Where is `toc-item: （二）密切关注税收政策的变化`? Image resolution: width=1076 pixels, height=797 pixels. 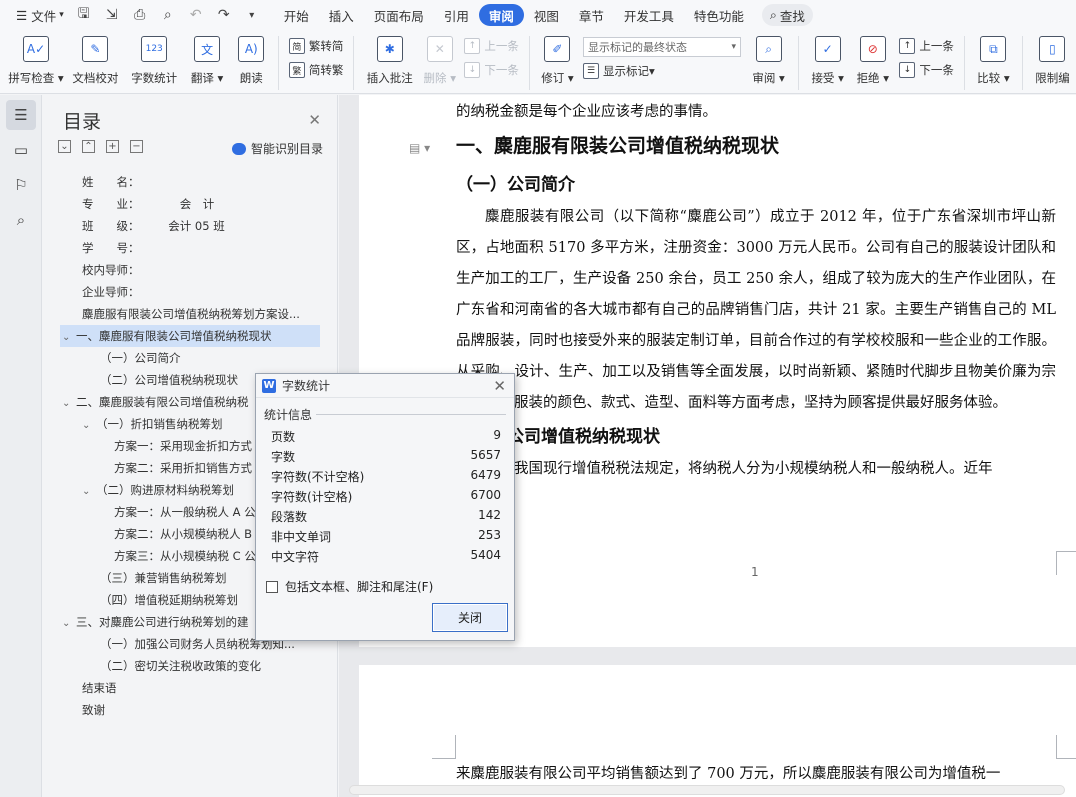
toc-item: （二）密切关注税收政策的变化 is located at coordinates (190, 666).